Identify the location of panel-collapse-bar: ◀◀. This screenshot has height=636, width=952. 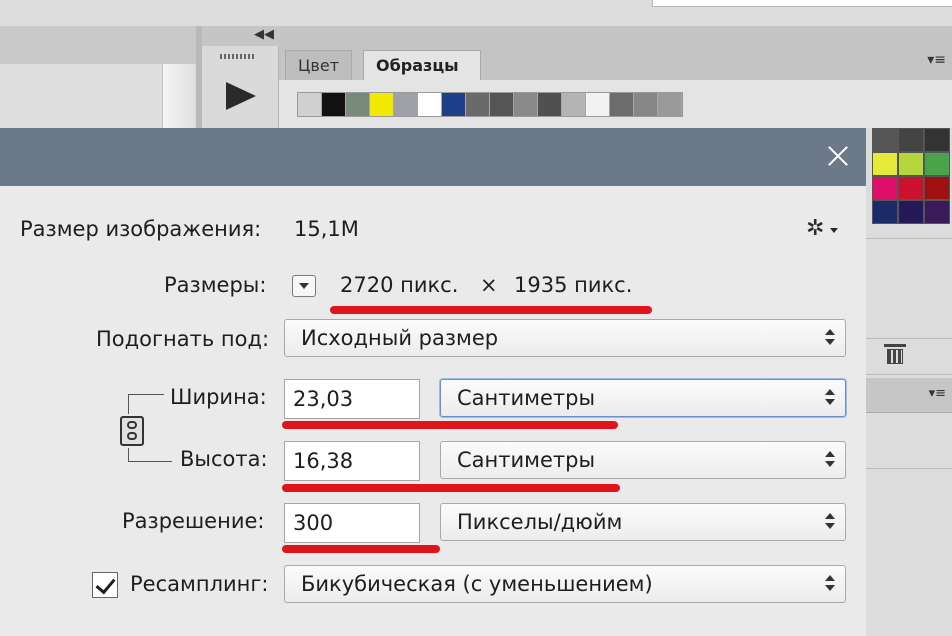
(577, 36).